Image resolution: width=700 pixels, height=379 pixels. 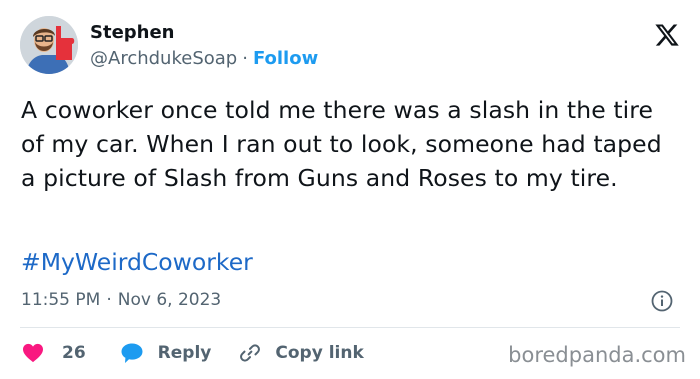 I want to click on reply-label: Reply, so click(x=184, y=353).